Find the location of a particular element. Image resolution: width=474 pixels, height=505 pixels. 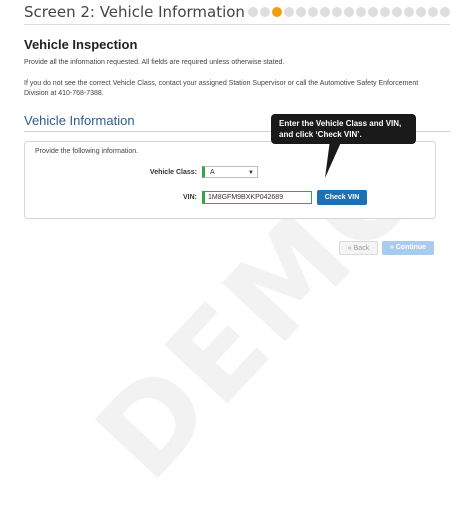

back-button: « Back is located at coordinates (358, 248).